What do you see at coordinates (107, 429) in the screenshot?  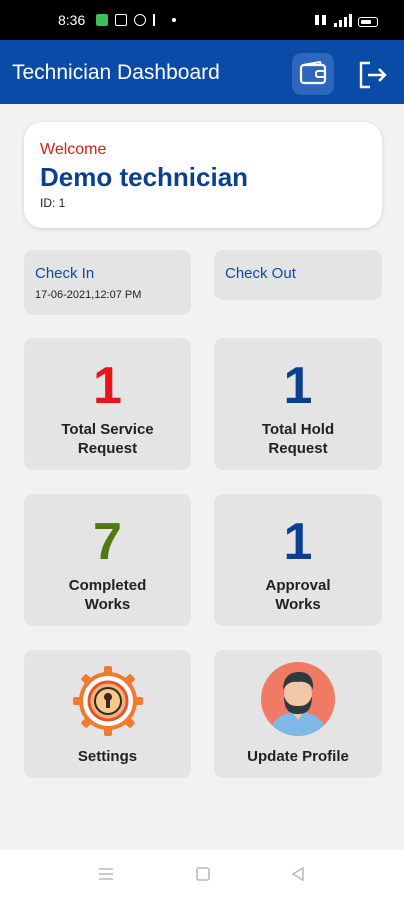 I see `tile-label-line: Total Service` at bounding box center [107, 429].